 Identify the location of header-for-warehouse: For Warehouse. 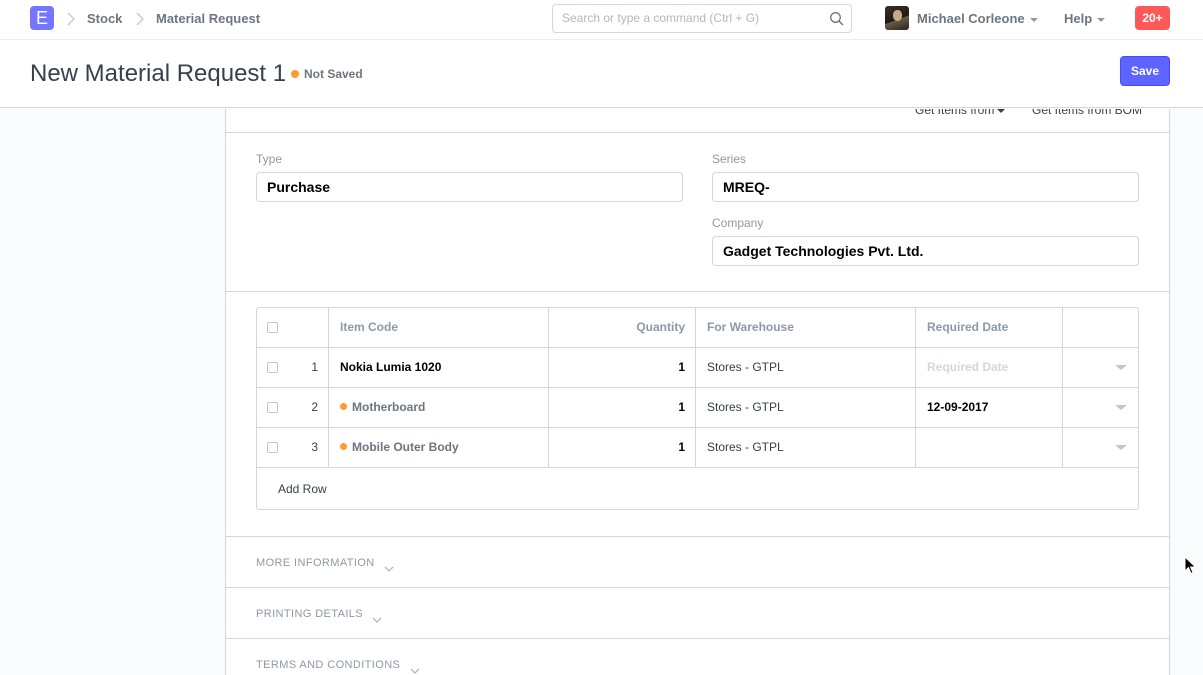
(806, 327).